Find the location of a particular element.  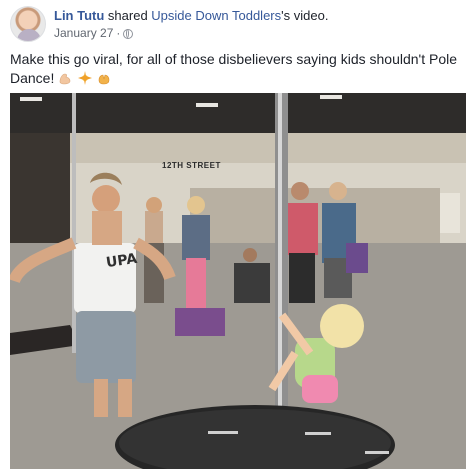

raising-hands-emoji is located at coordinates (104, 79).